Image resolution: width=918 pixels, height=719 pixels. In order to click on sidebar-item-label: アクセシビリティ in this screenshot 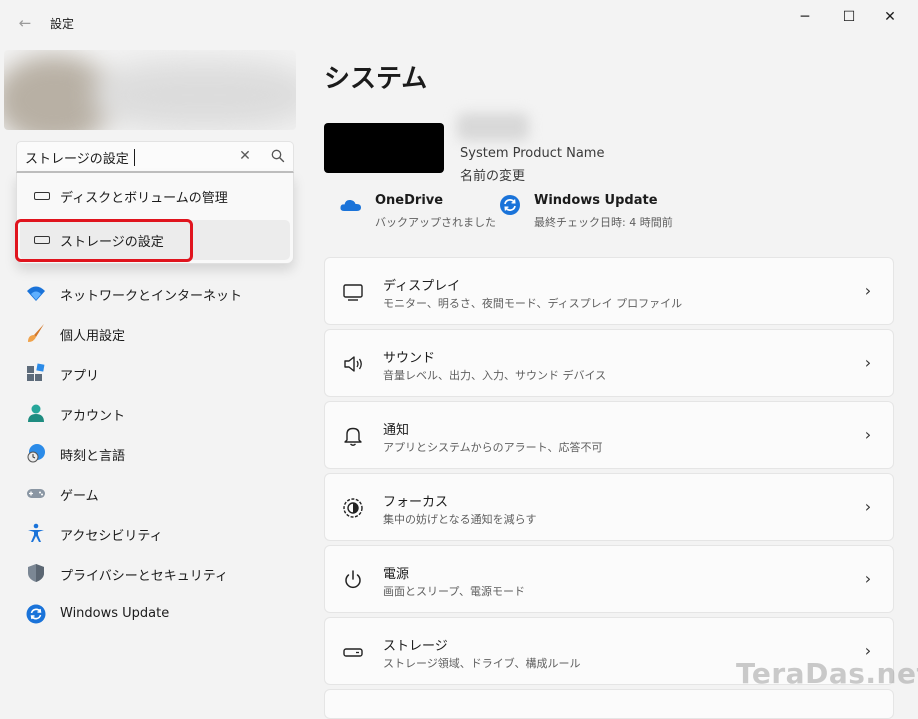, I will do `click(111, 536)`.